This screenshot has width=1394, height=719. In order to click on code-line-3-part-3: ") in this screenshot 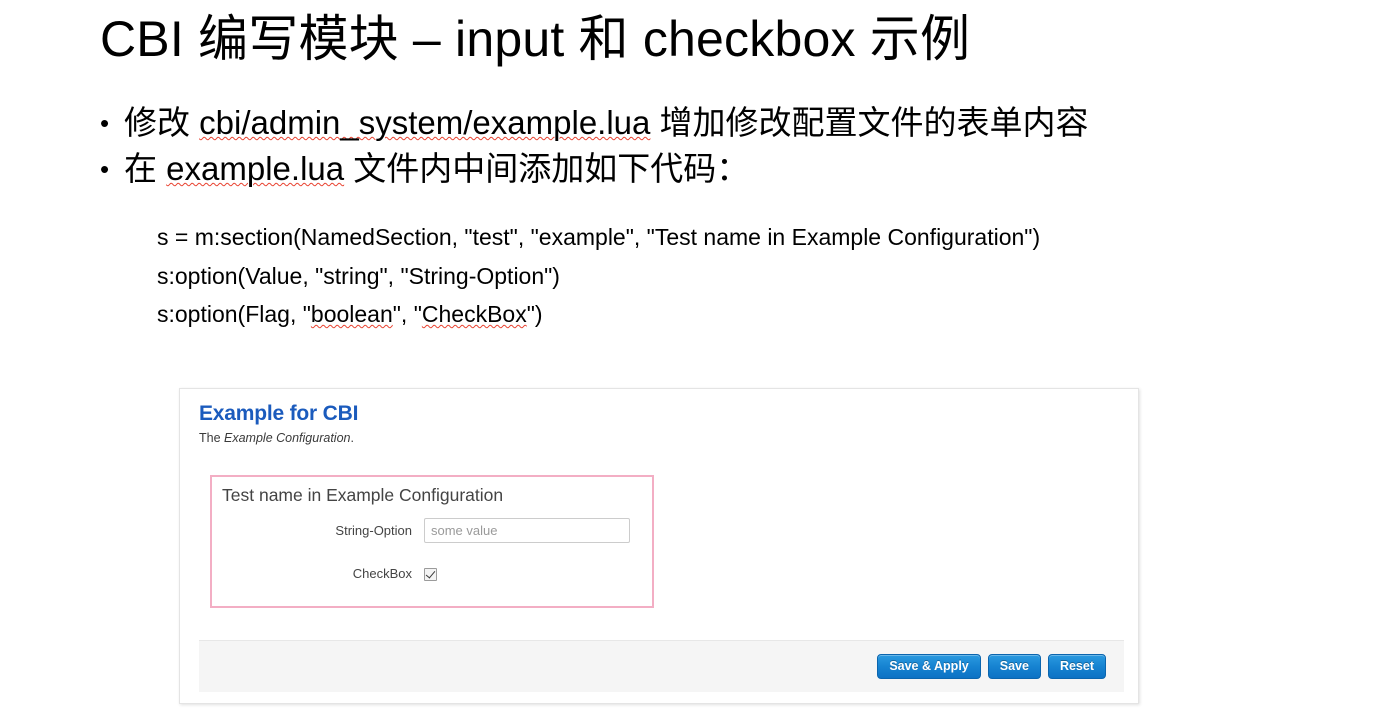, I will do `click(534, 314)`.